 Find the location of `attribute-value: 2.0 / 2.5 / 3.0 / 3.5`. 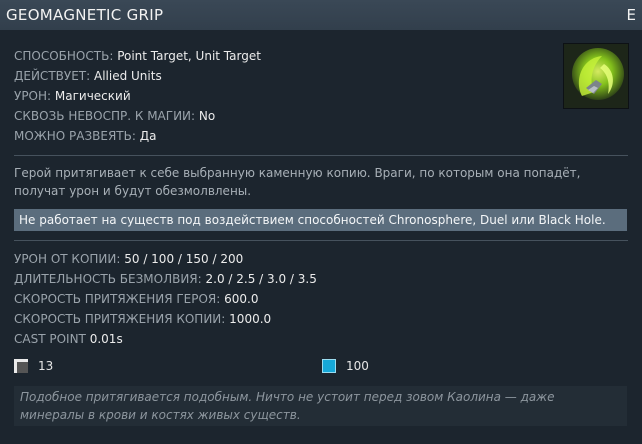

attribute-value: 2.0 / 2.5 / 3.0 / 3.5 is located at coordinates (261, 279).